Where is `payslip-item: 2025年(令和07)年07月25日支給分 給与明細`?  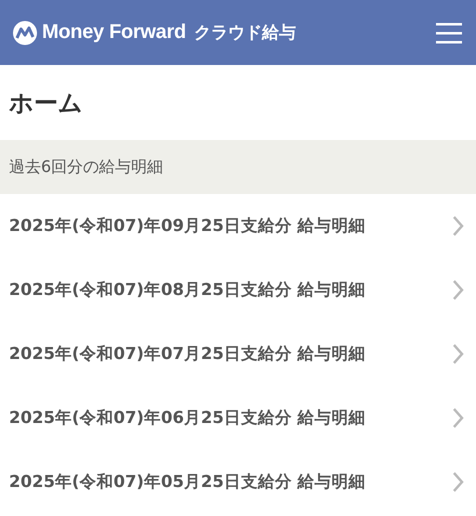
payslip-item: 2025年(令和07)年07月25日支給分 給与明細 is located at coordinates (238, 354).